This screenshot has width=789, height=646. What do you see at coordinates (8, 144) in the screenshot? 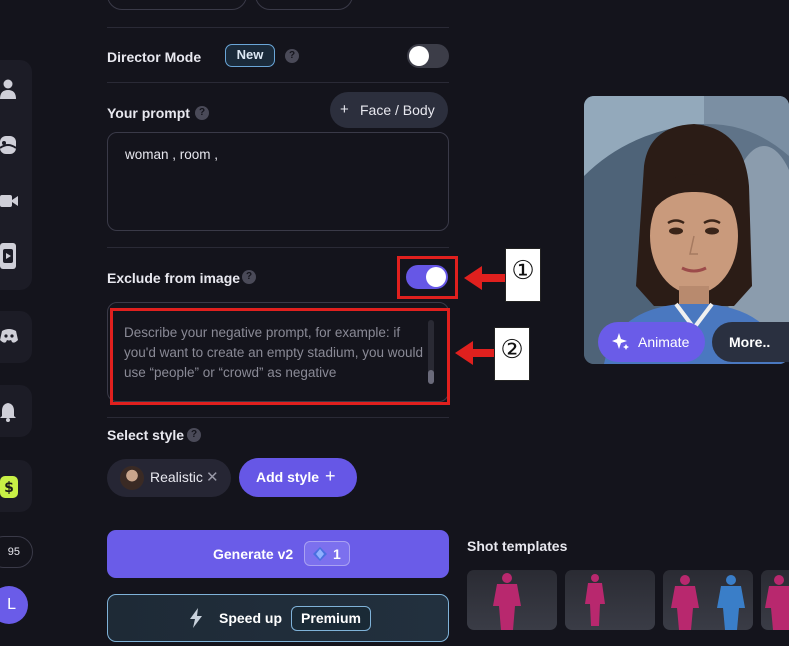
I see `face-icon` at bounding box center [8, 144].